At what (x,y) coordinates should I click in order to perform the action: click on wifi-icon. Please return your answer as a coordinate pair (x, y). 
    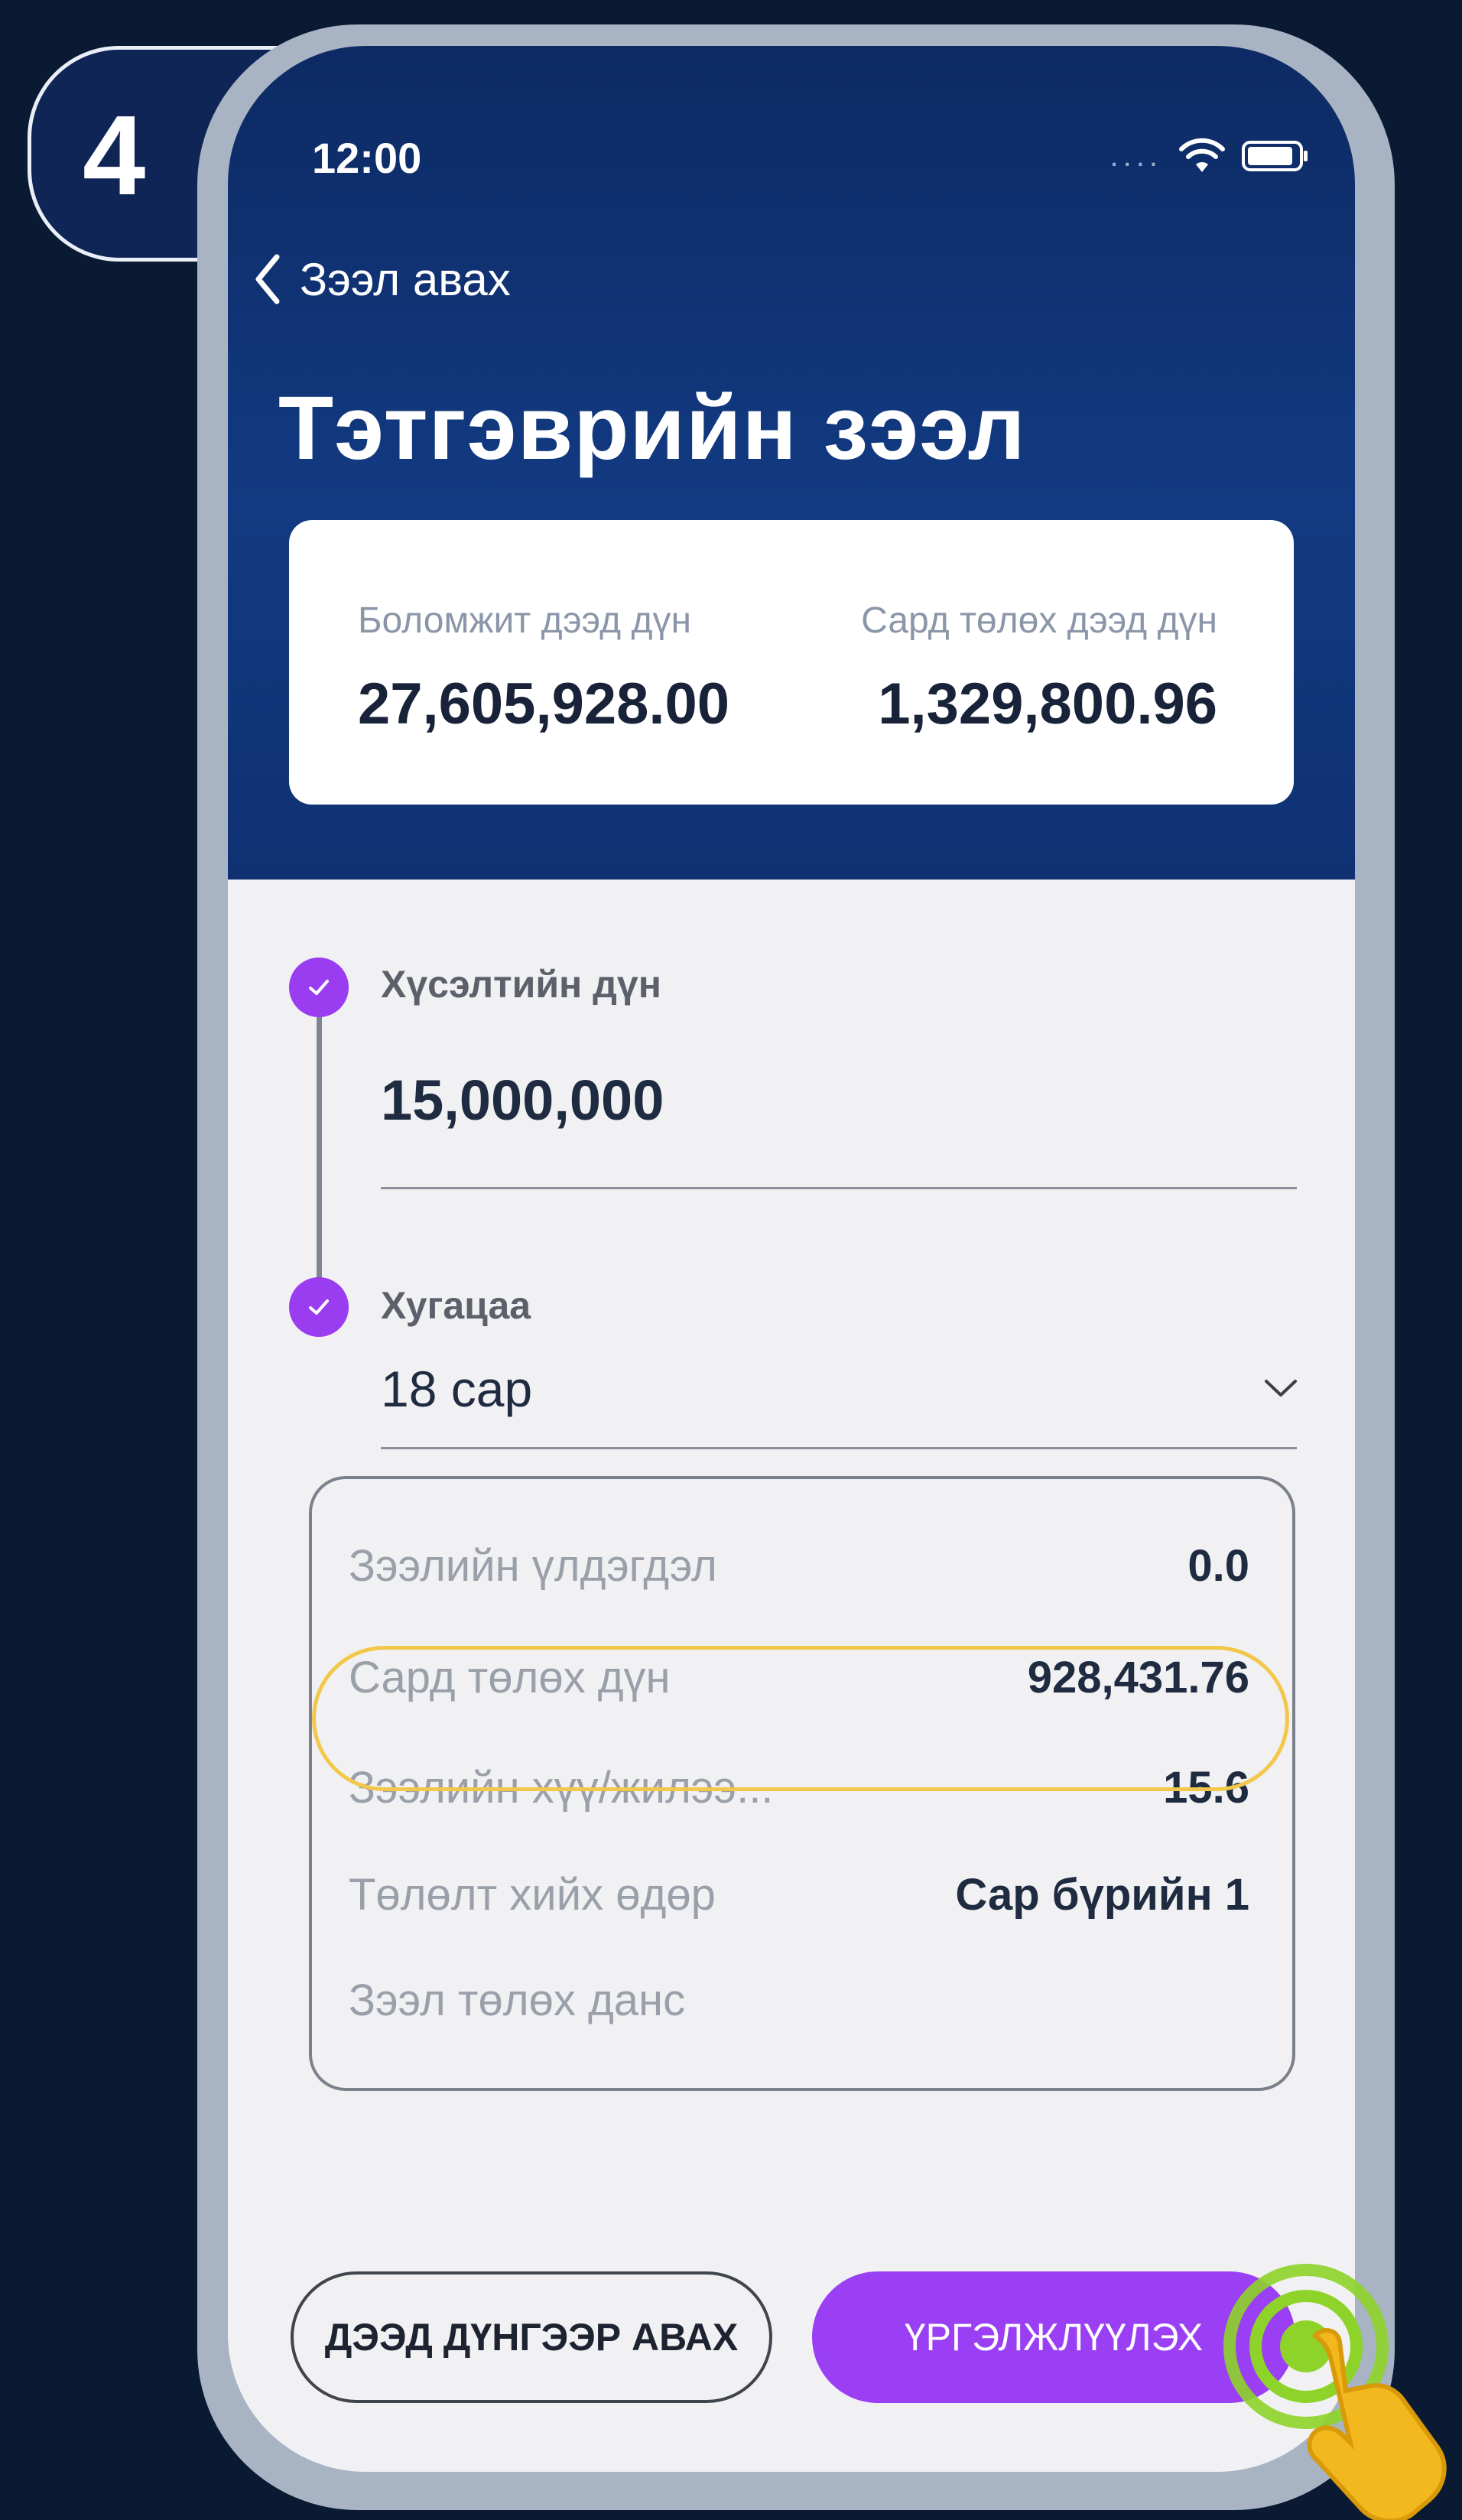
    Looking at the image, I should click on (1202, 155).